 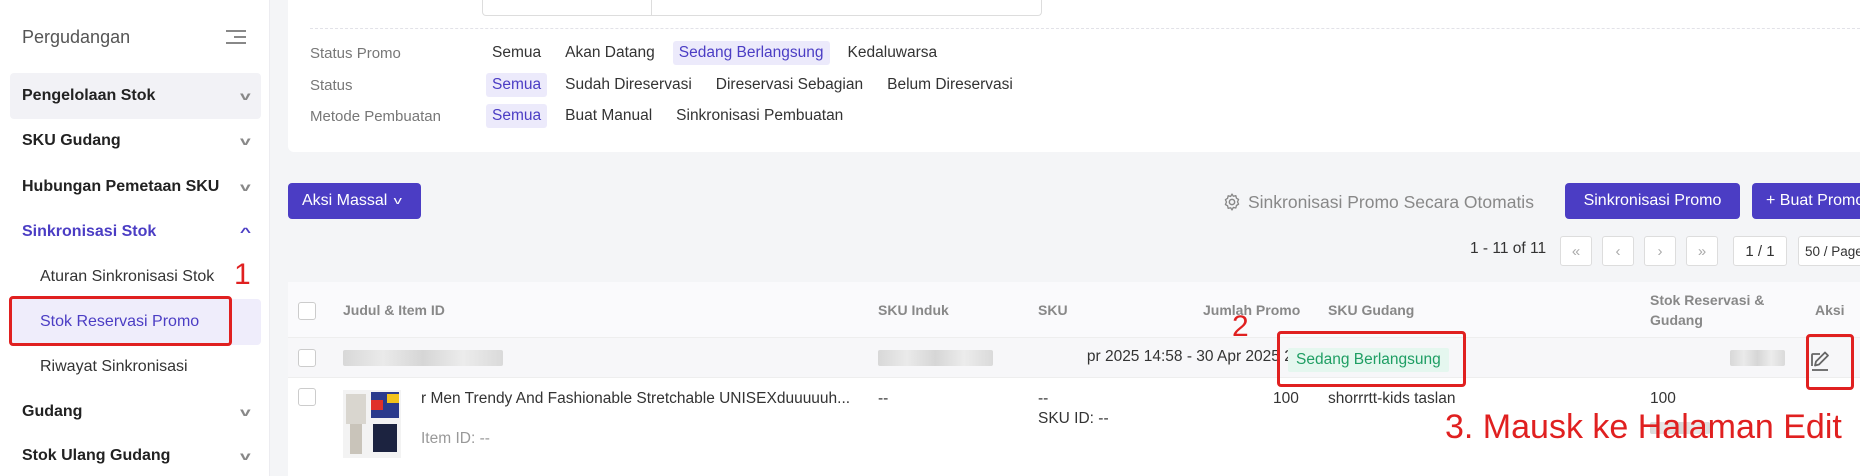 I want to click on sidebar-item-sinkronisasi-stok: Sinkronisasi Stok ^, so click(x=135, y=232).